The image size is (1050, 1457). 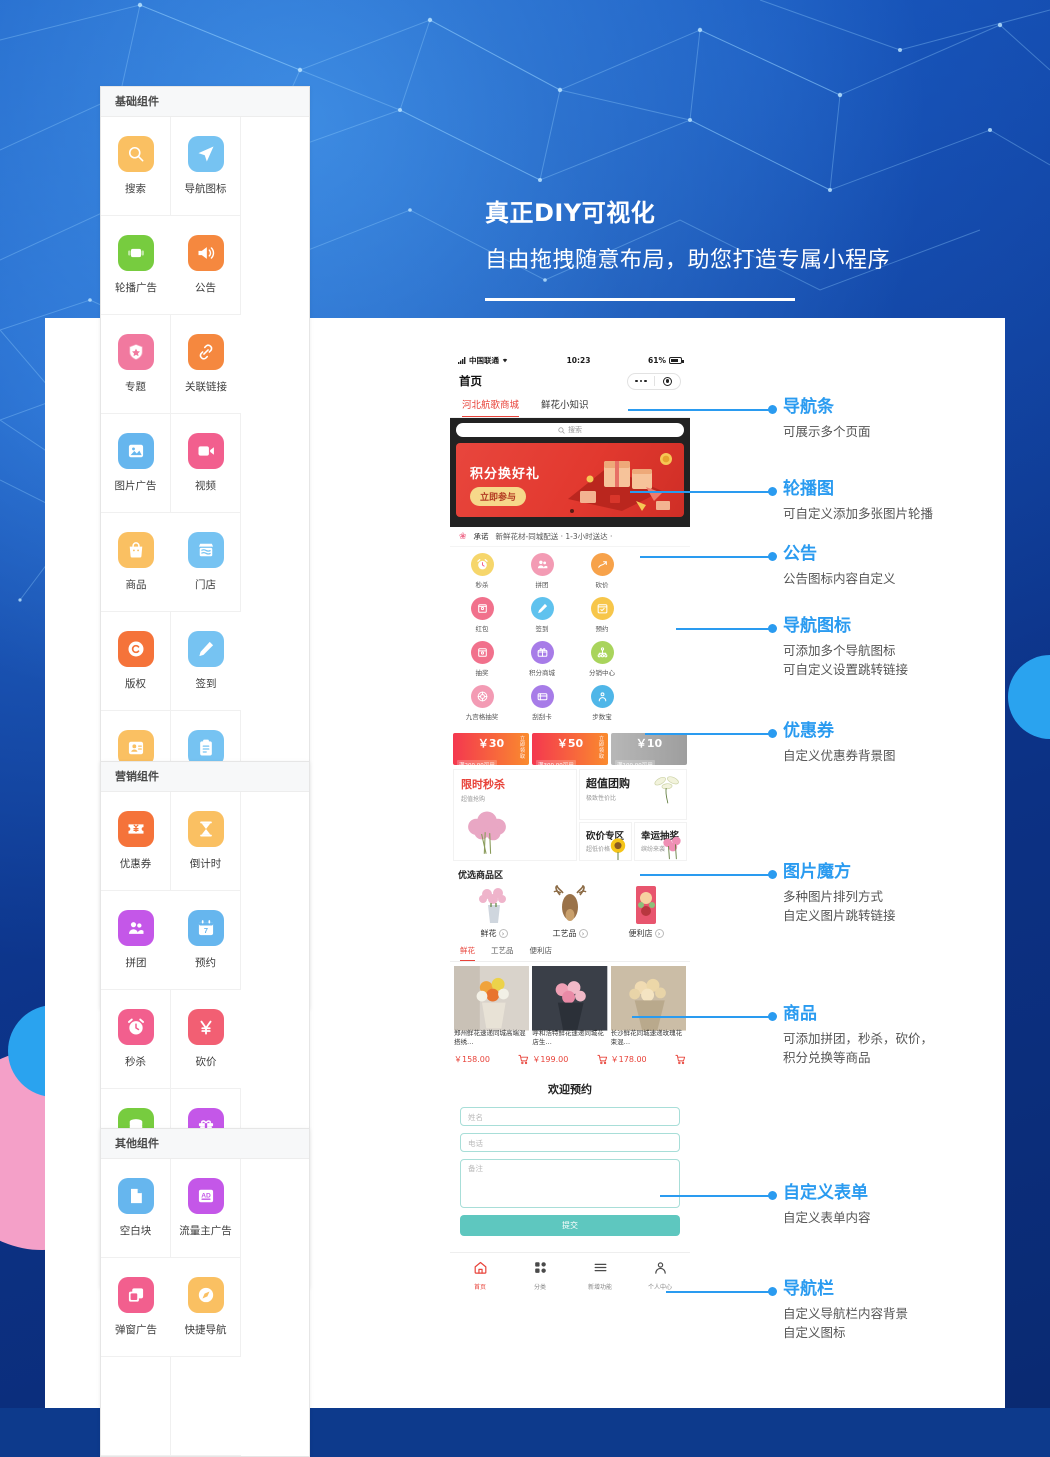 I want to click on sub-tab: 鲜花, so click(x=467, y=953).